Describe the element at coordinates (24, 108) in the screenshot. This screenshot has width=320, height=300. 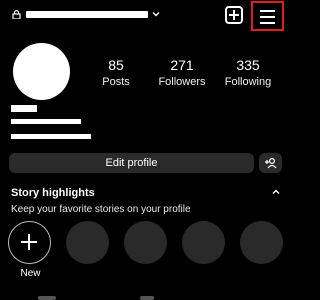
I see `redacted-name` at that location.